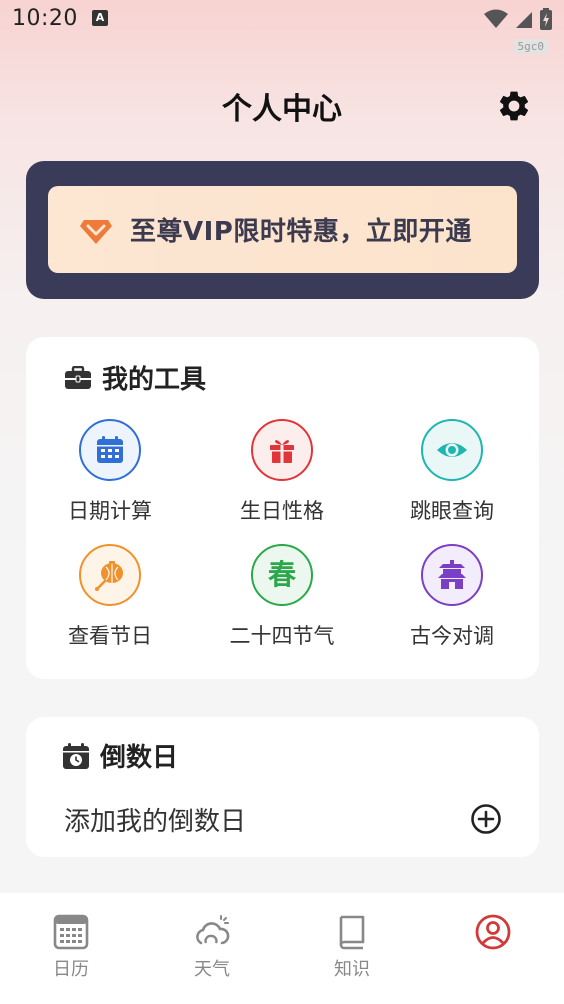 This screenshot has height=1004, width=564. What do you see at coordinates (100, 18) in the screenshot?
I see `notification-icon: A` at bounding box center [100, 18].